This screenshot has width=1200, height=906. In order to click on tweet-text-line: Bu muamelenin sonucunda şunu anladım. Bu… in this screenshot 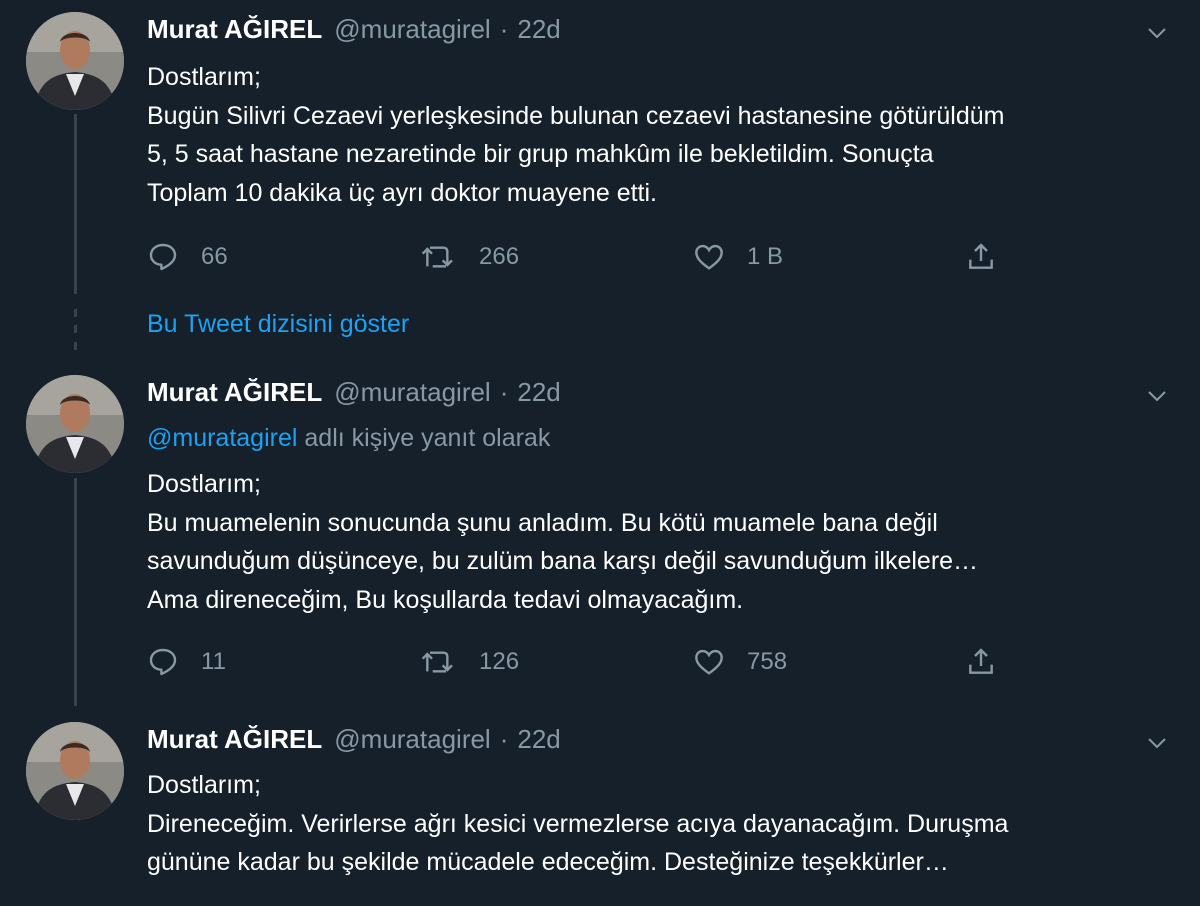, I will do `click(542, 522)`.